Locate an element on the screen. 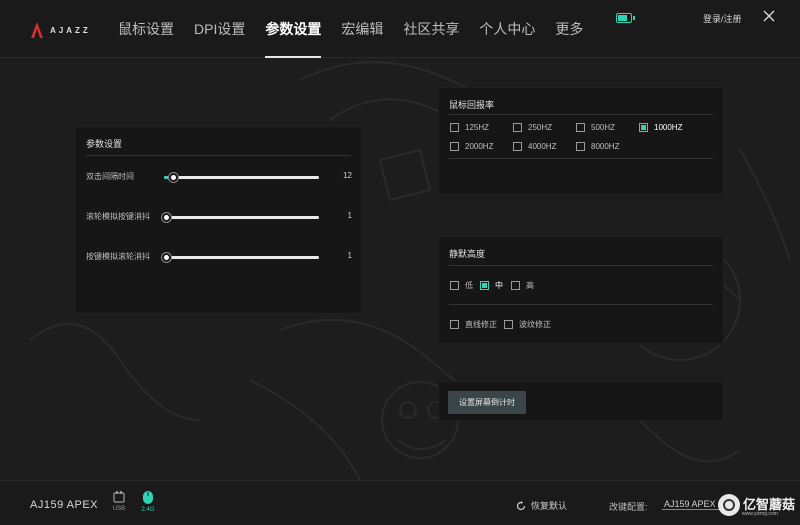 This screenshot has height=525, width=800. usb-connection-button: USB is located at coordinates (119, 501).